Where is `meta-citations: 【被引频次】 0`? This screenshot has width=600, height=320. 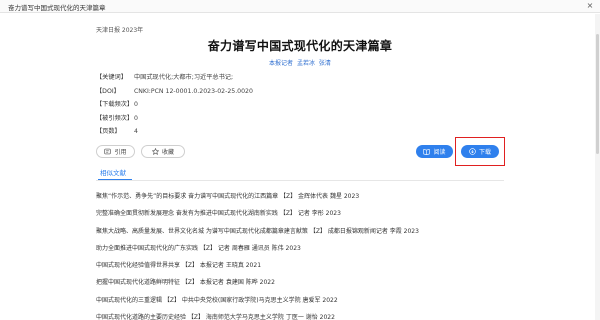
meta-citations: 【被引频次】 0 is located at coordinates (296, 119).